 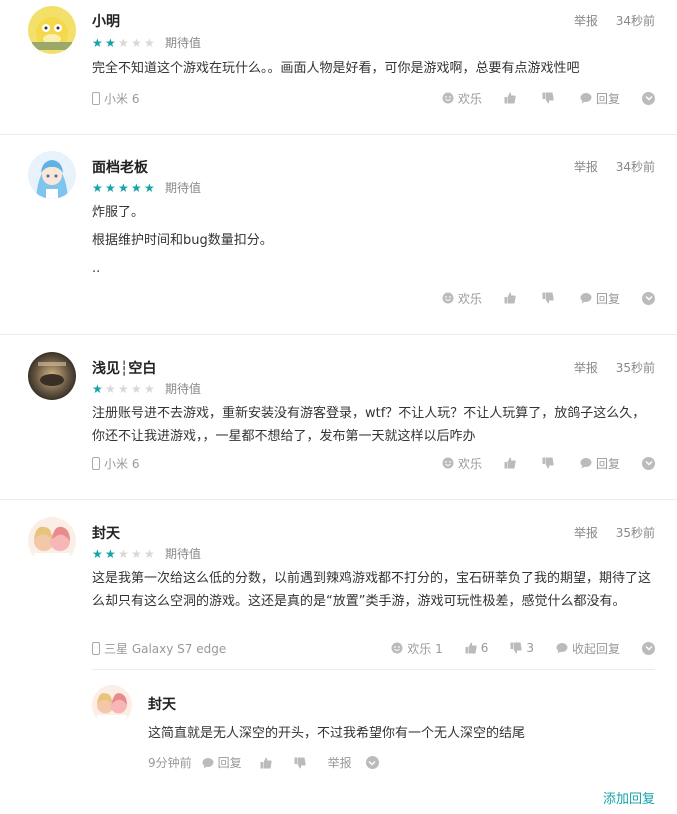 I want to click on device-info: 小米 6, so click(x=256, y=98).